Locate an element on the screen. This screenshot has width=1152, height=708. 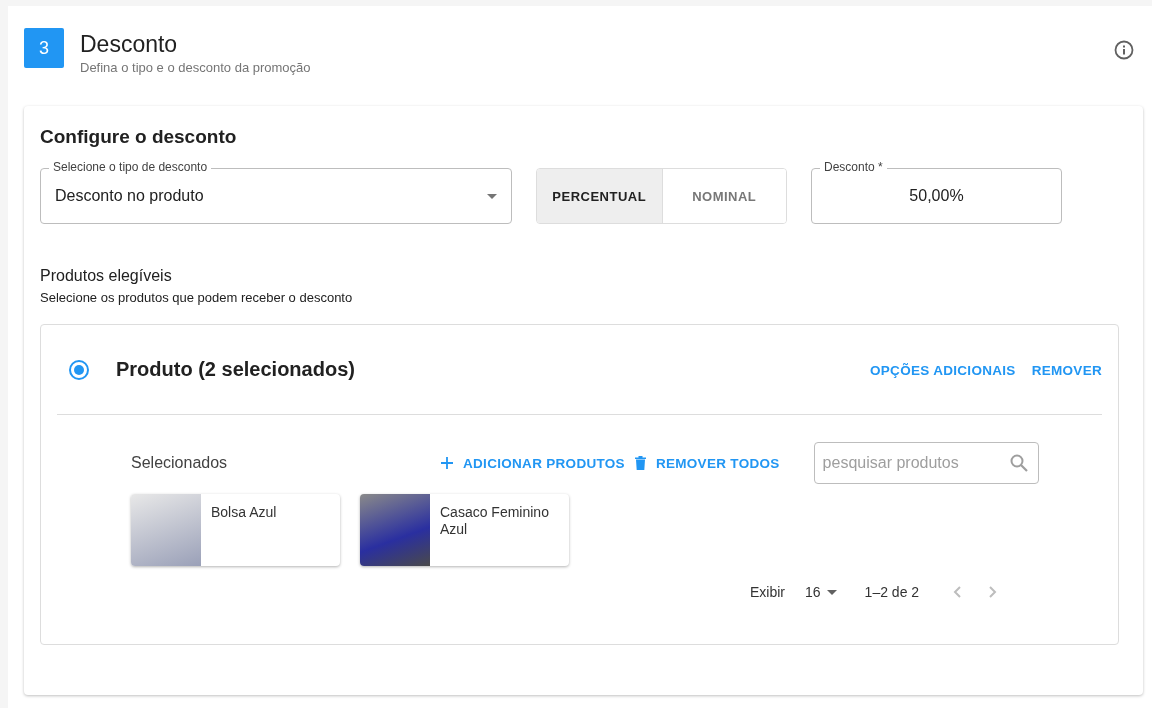
chevron-right-icon is located at coordinates (993, 592).